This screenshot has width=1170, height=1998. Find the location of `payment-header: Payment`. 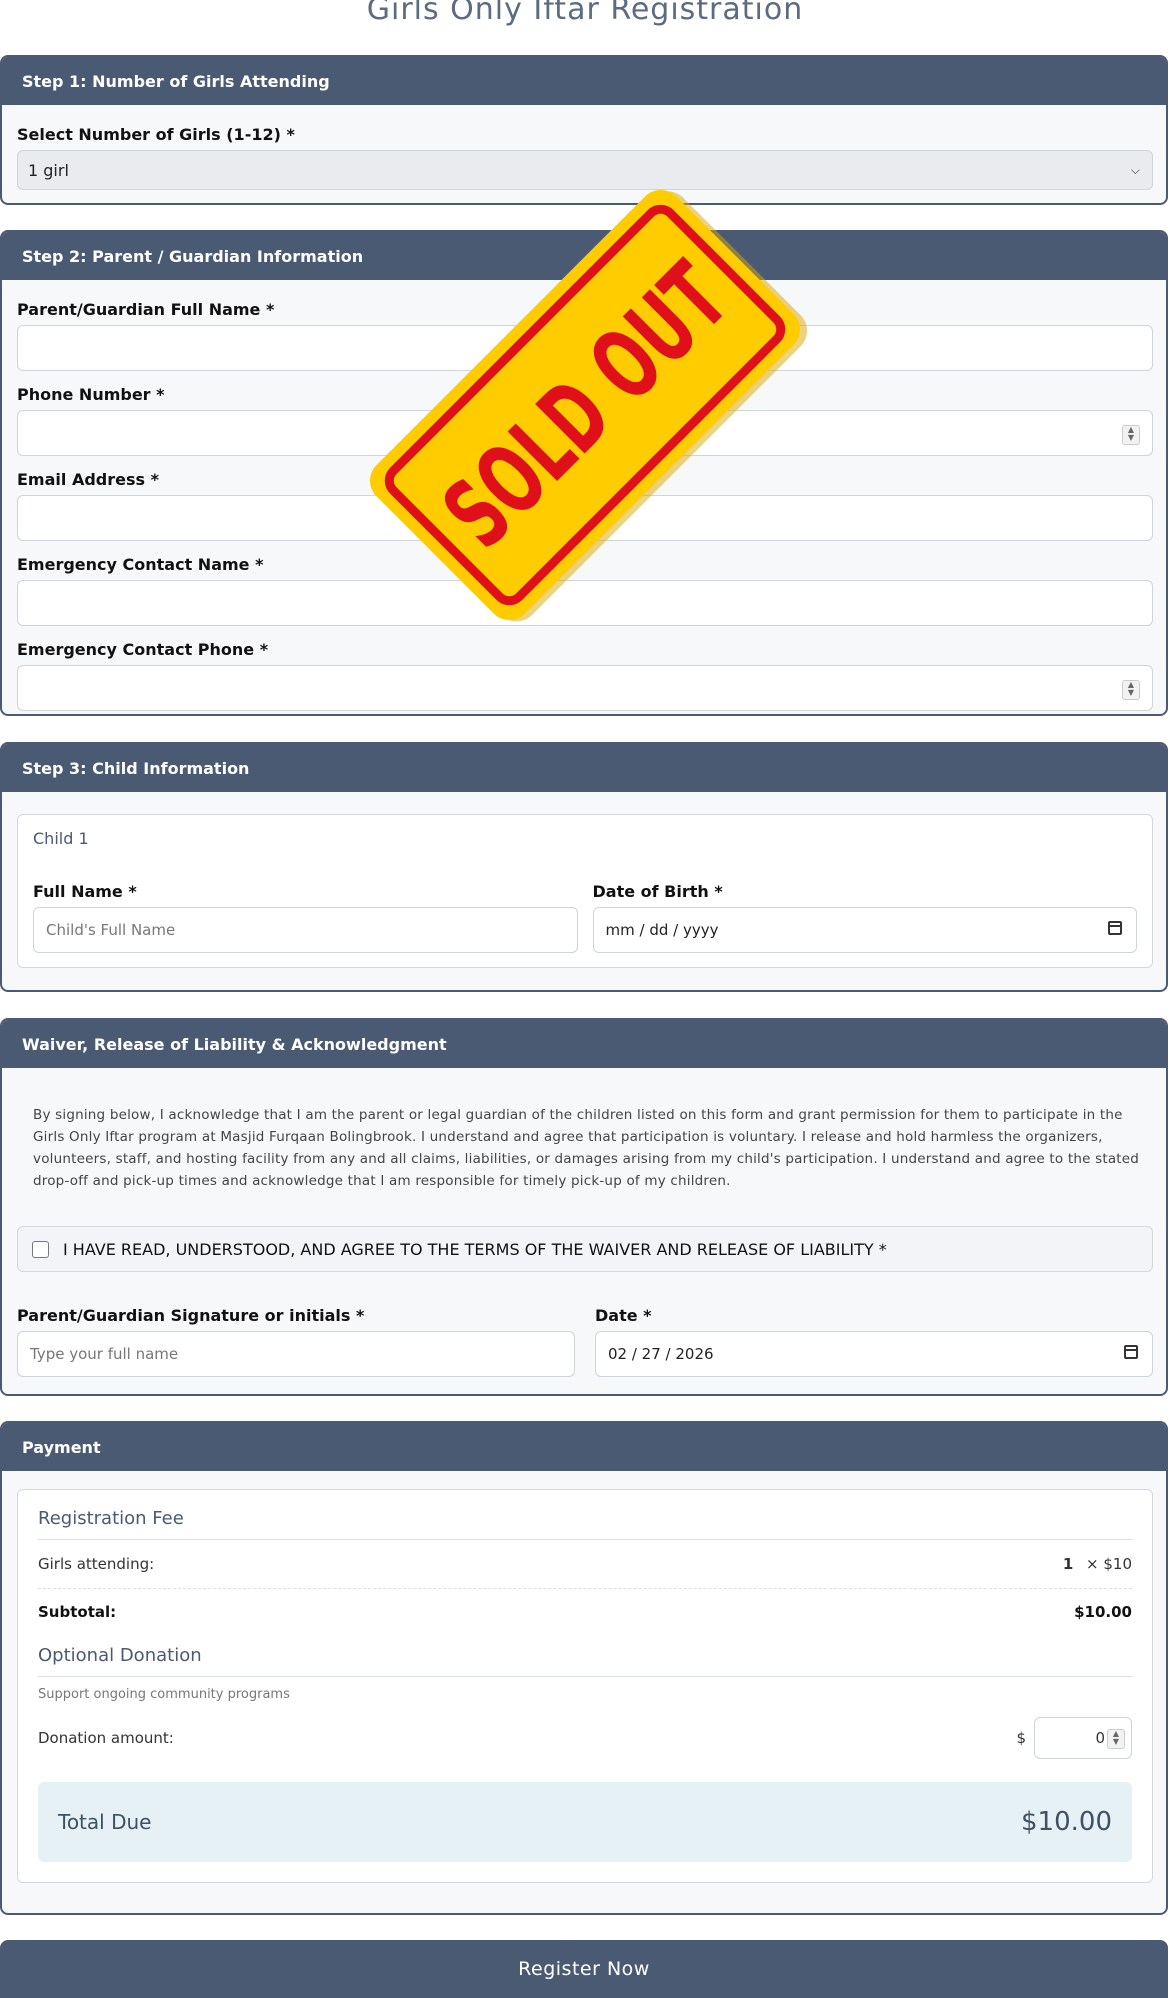

payment-header: Payment is located at coordinates (584, 1447).